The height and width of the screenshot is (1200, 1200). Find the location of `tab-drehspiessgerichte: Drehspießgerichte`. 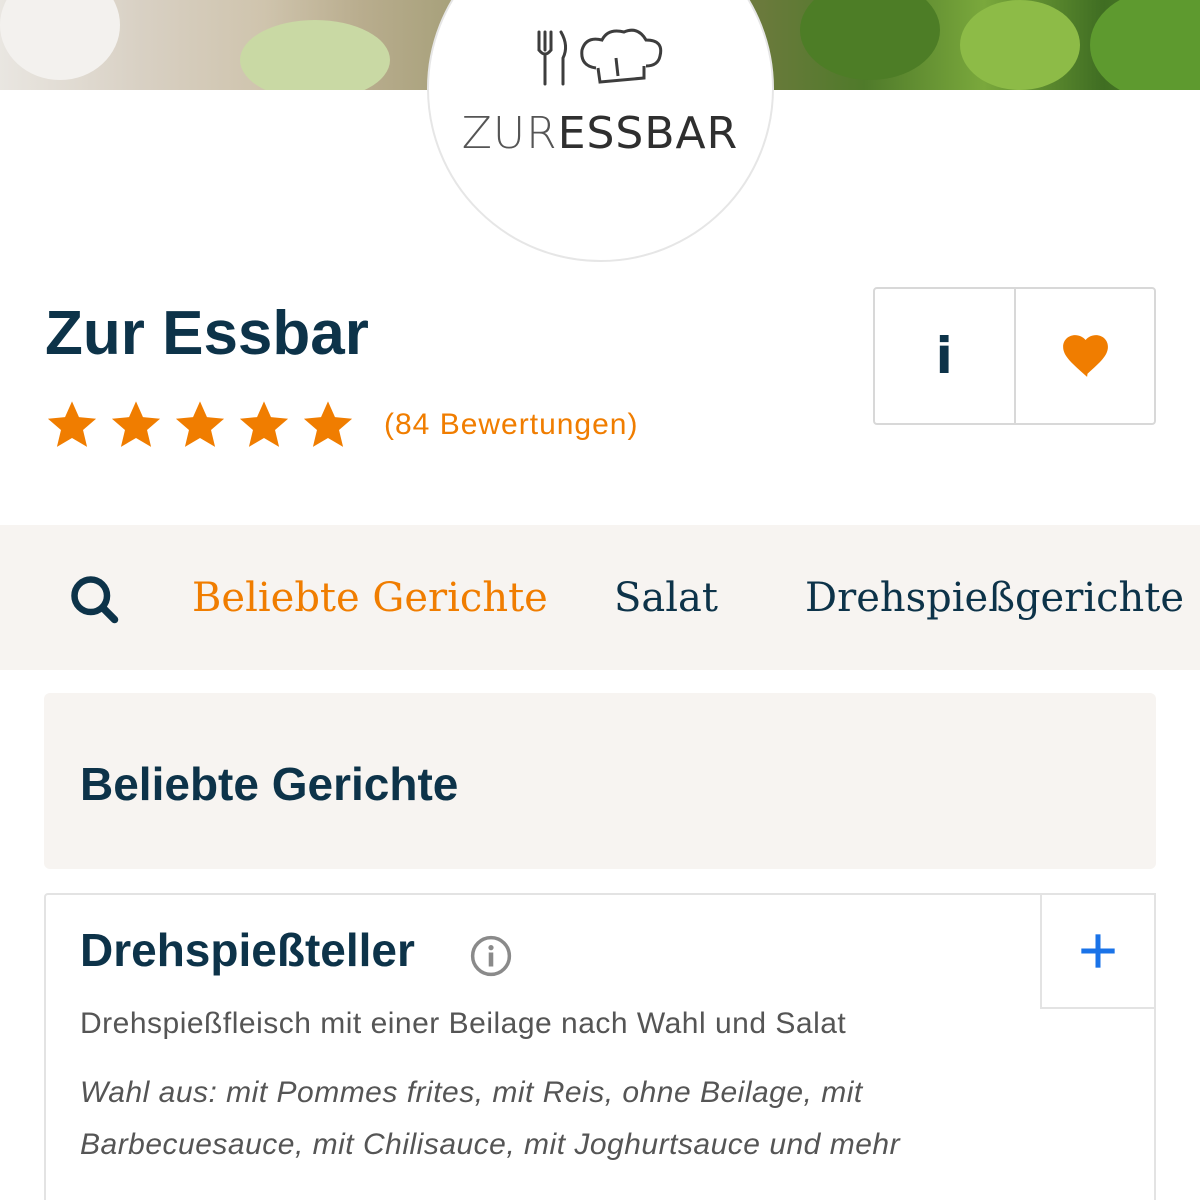

tab-drehspiessgerichte: Drehspießgerichte is located at coordinates (994, 598).